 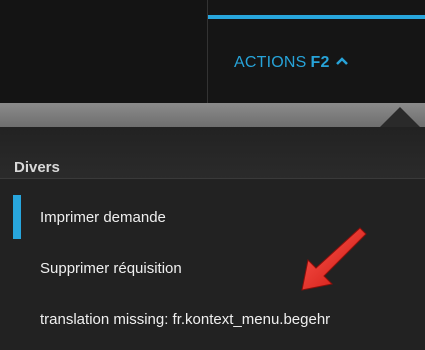 I want to click on chevron-up-icon, so click(x=341, y=61).